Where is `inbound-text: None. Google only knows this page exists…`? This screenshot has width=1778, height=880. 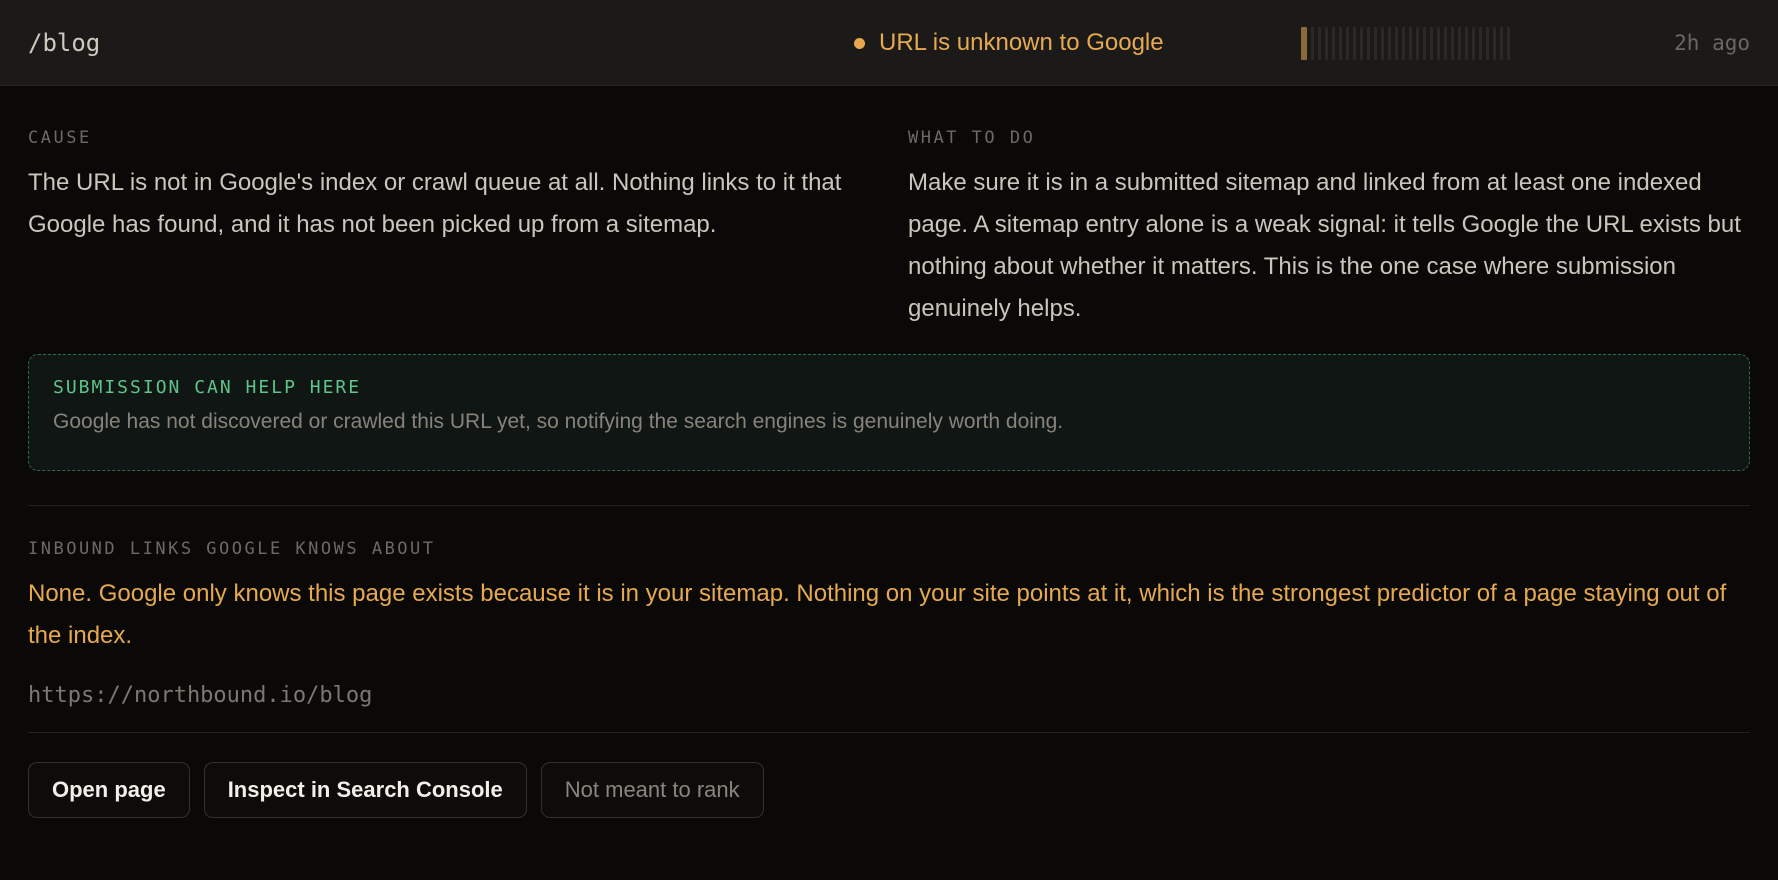
inbound-text: None. Google only knows this page exists… is located at coordinates (877, 614).